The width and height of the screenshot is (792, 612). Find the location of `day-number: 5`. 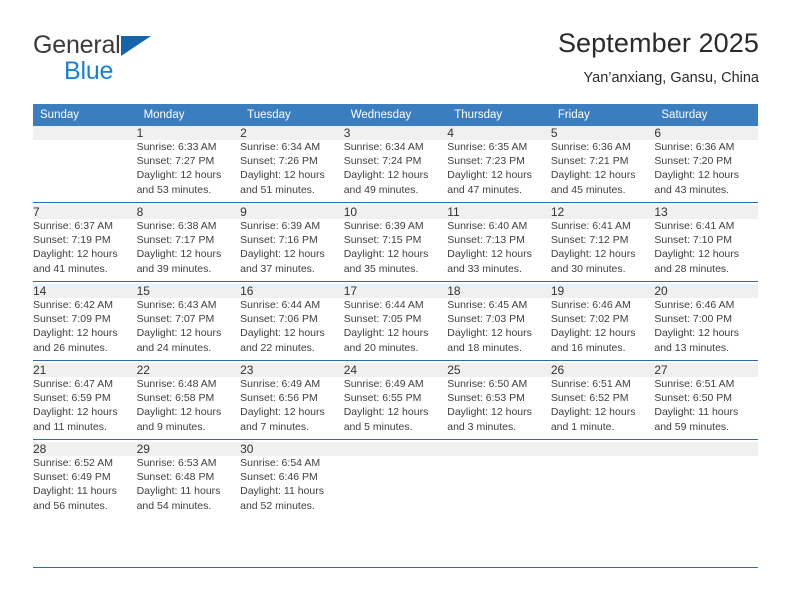

day-number: 5 is located at coordinates (602, 133).